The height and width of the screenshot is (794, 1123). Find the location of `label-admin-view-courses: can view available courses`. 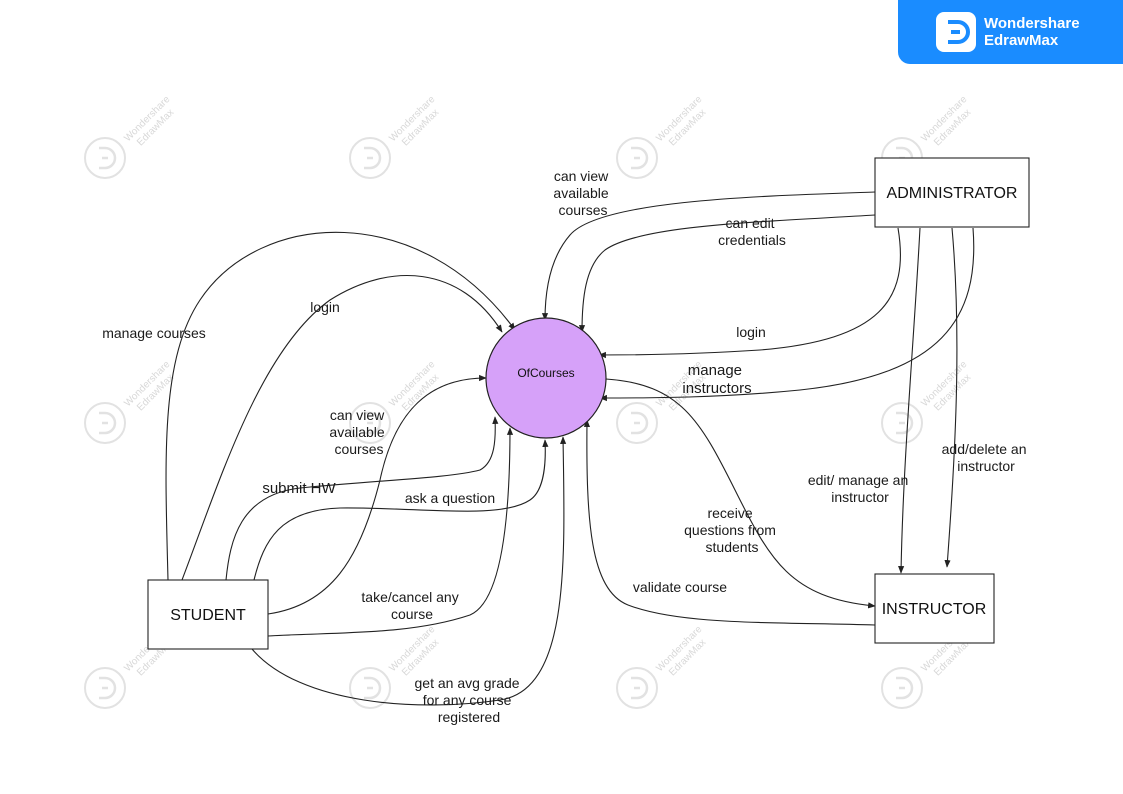

label-admin-view-courses: can view available courses is located at coordinates (582, 193).